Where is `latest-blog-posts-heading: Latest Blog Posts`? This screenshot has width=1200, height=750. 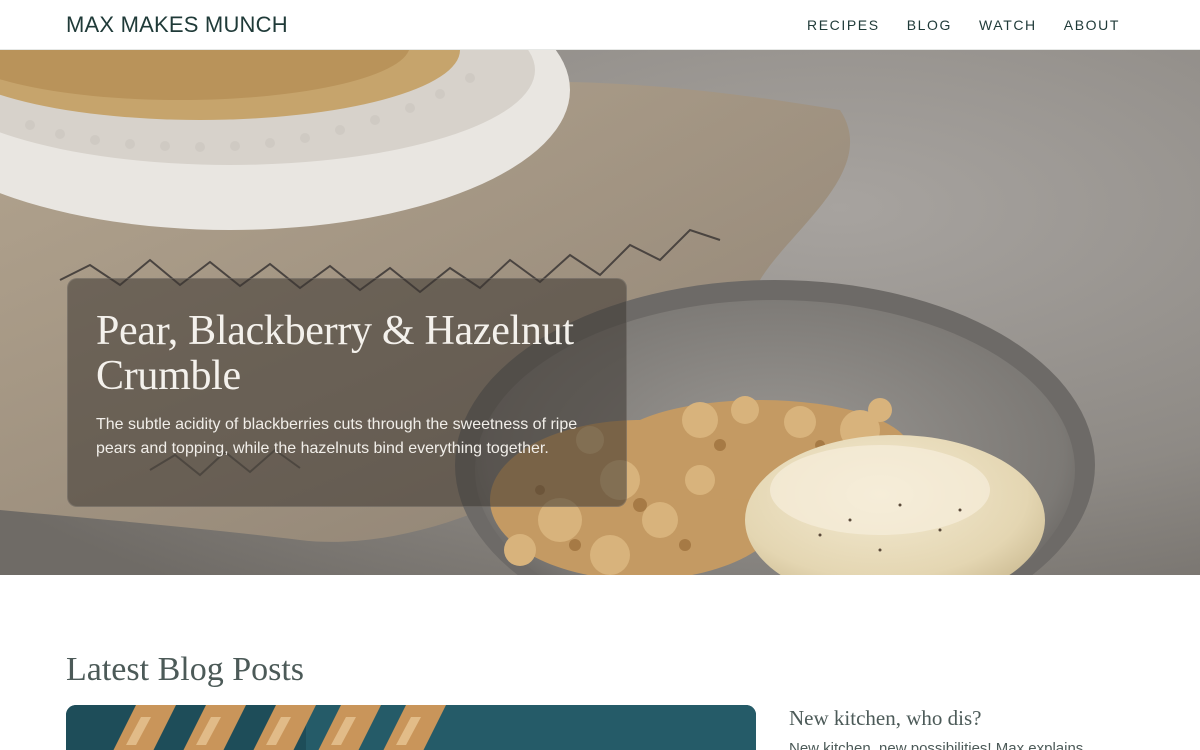
latest-blog-posts-heading: Latest Blog Posts is located at coordinates (185, 669).